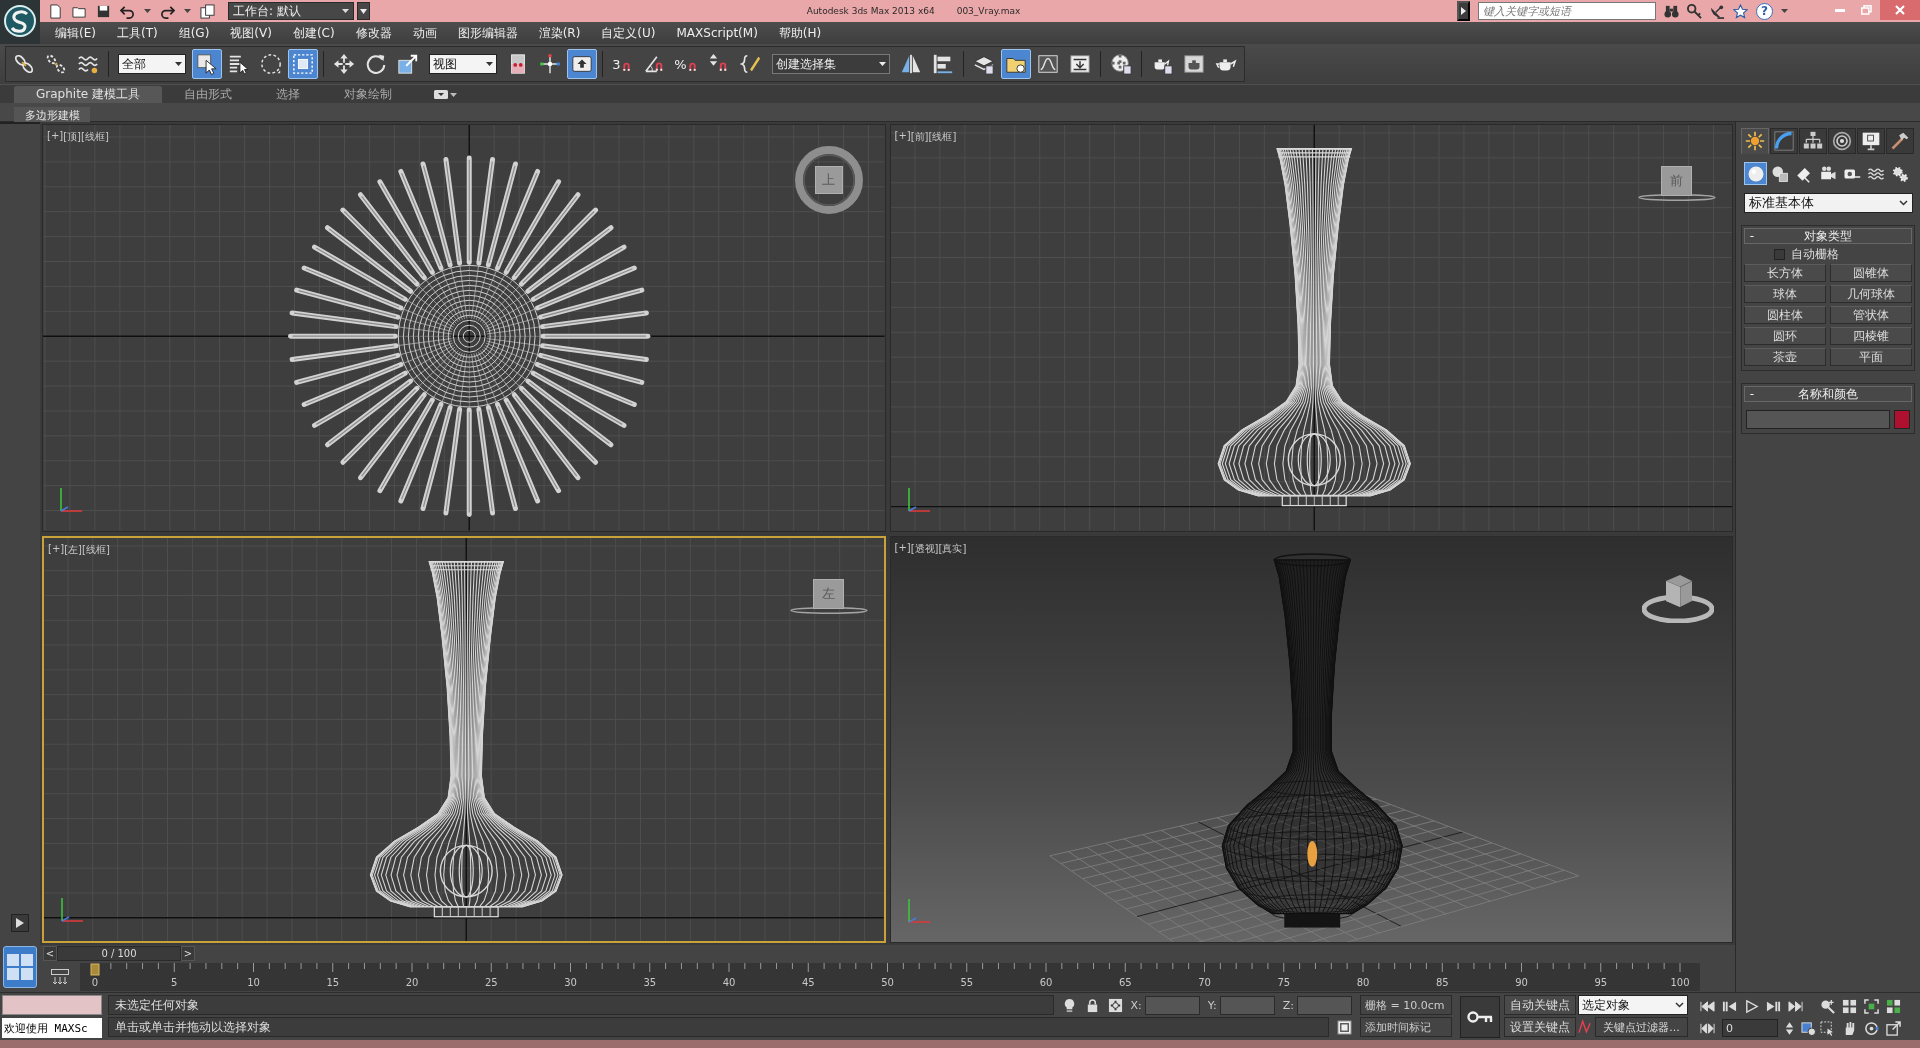 This screenshot has height=1048, width=1920. Describe the element at coordinates (1115, 1005) in the screenshot. I see `crosshair-square-icon` at that location.